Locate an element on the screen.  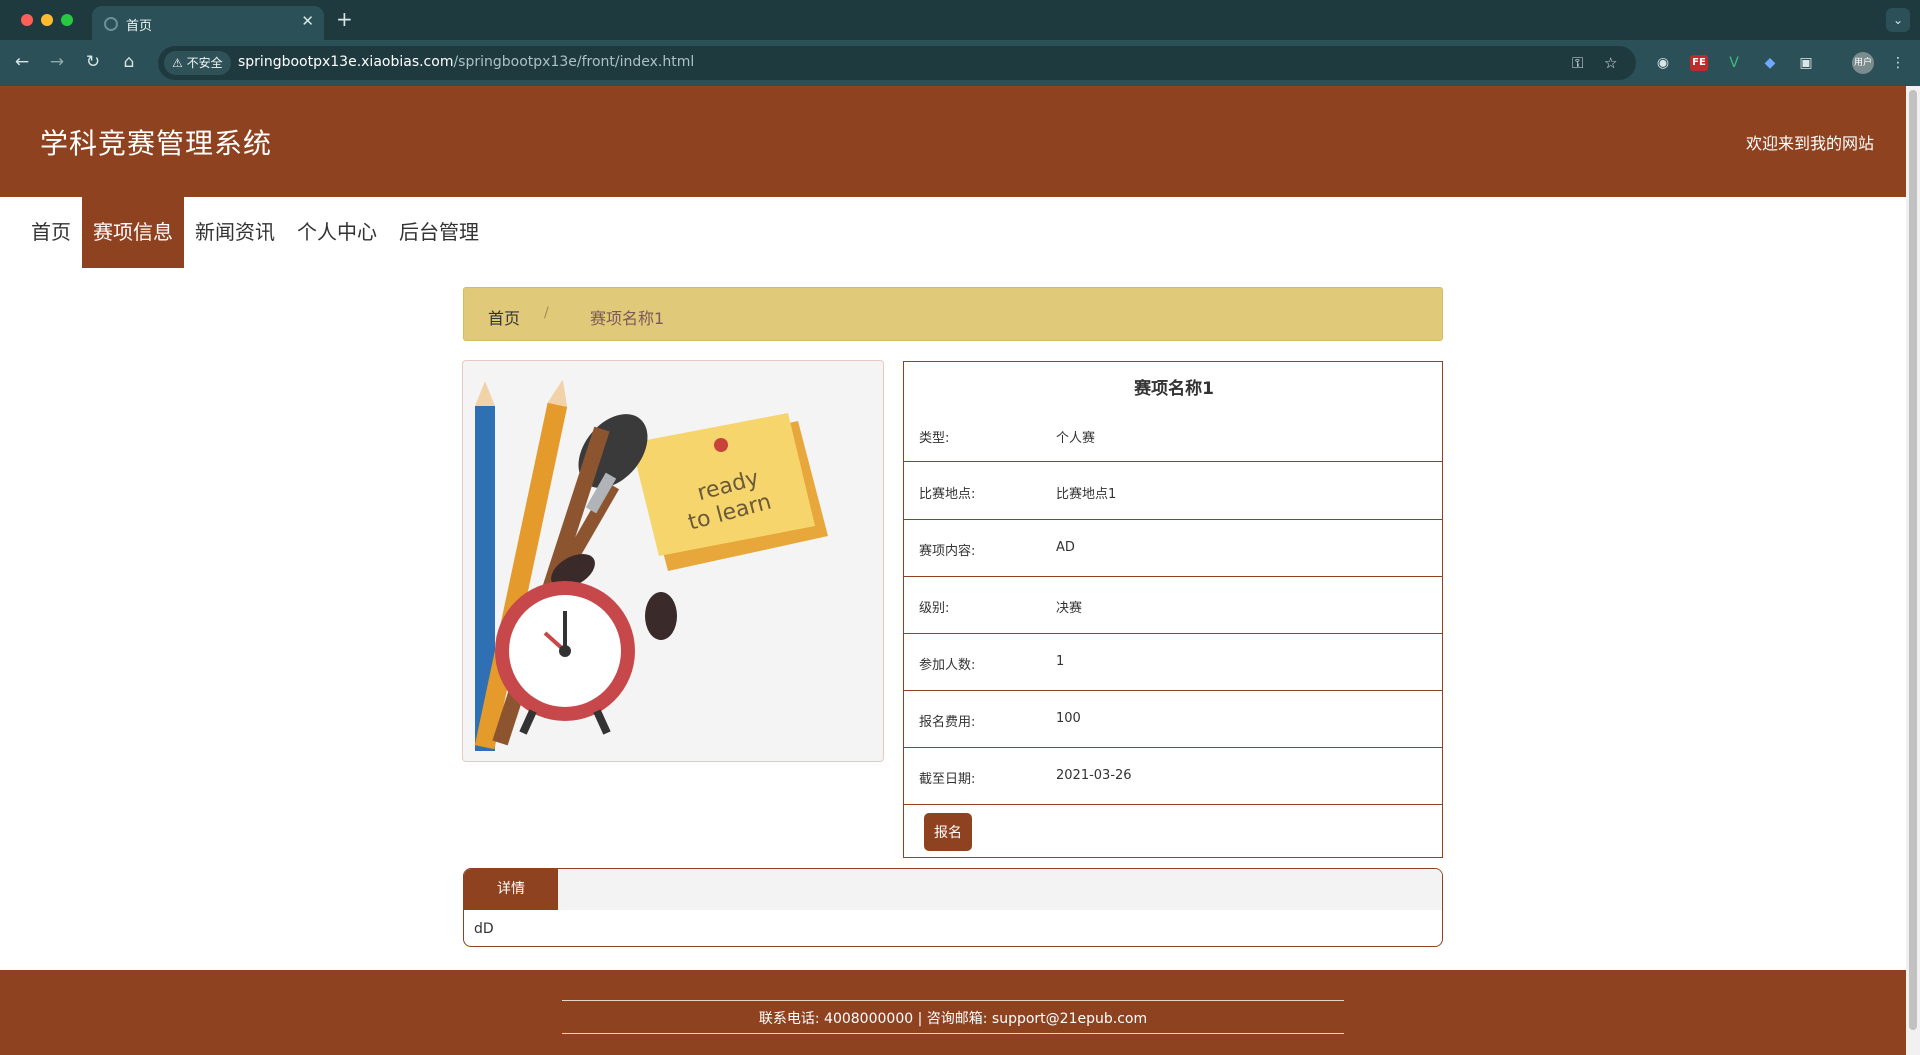
detail-value: 比赛地点1 is located at coordinates (1086, 494).